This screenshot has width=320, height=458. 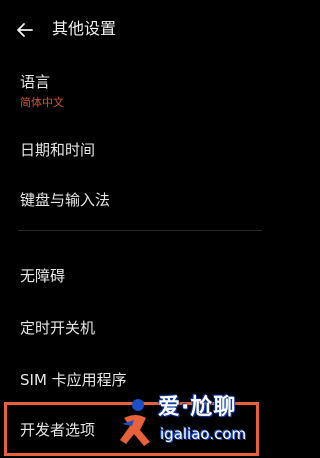 What do you see at coordinates (131, 276) in the screenshot?
I see `menu-item-accessibility: 无障碍` at bounding box center [131, 276].